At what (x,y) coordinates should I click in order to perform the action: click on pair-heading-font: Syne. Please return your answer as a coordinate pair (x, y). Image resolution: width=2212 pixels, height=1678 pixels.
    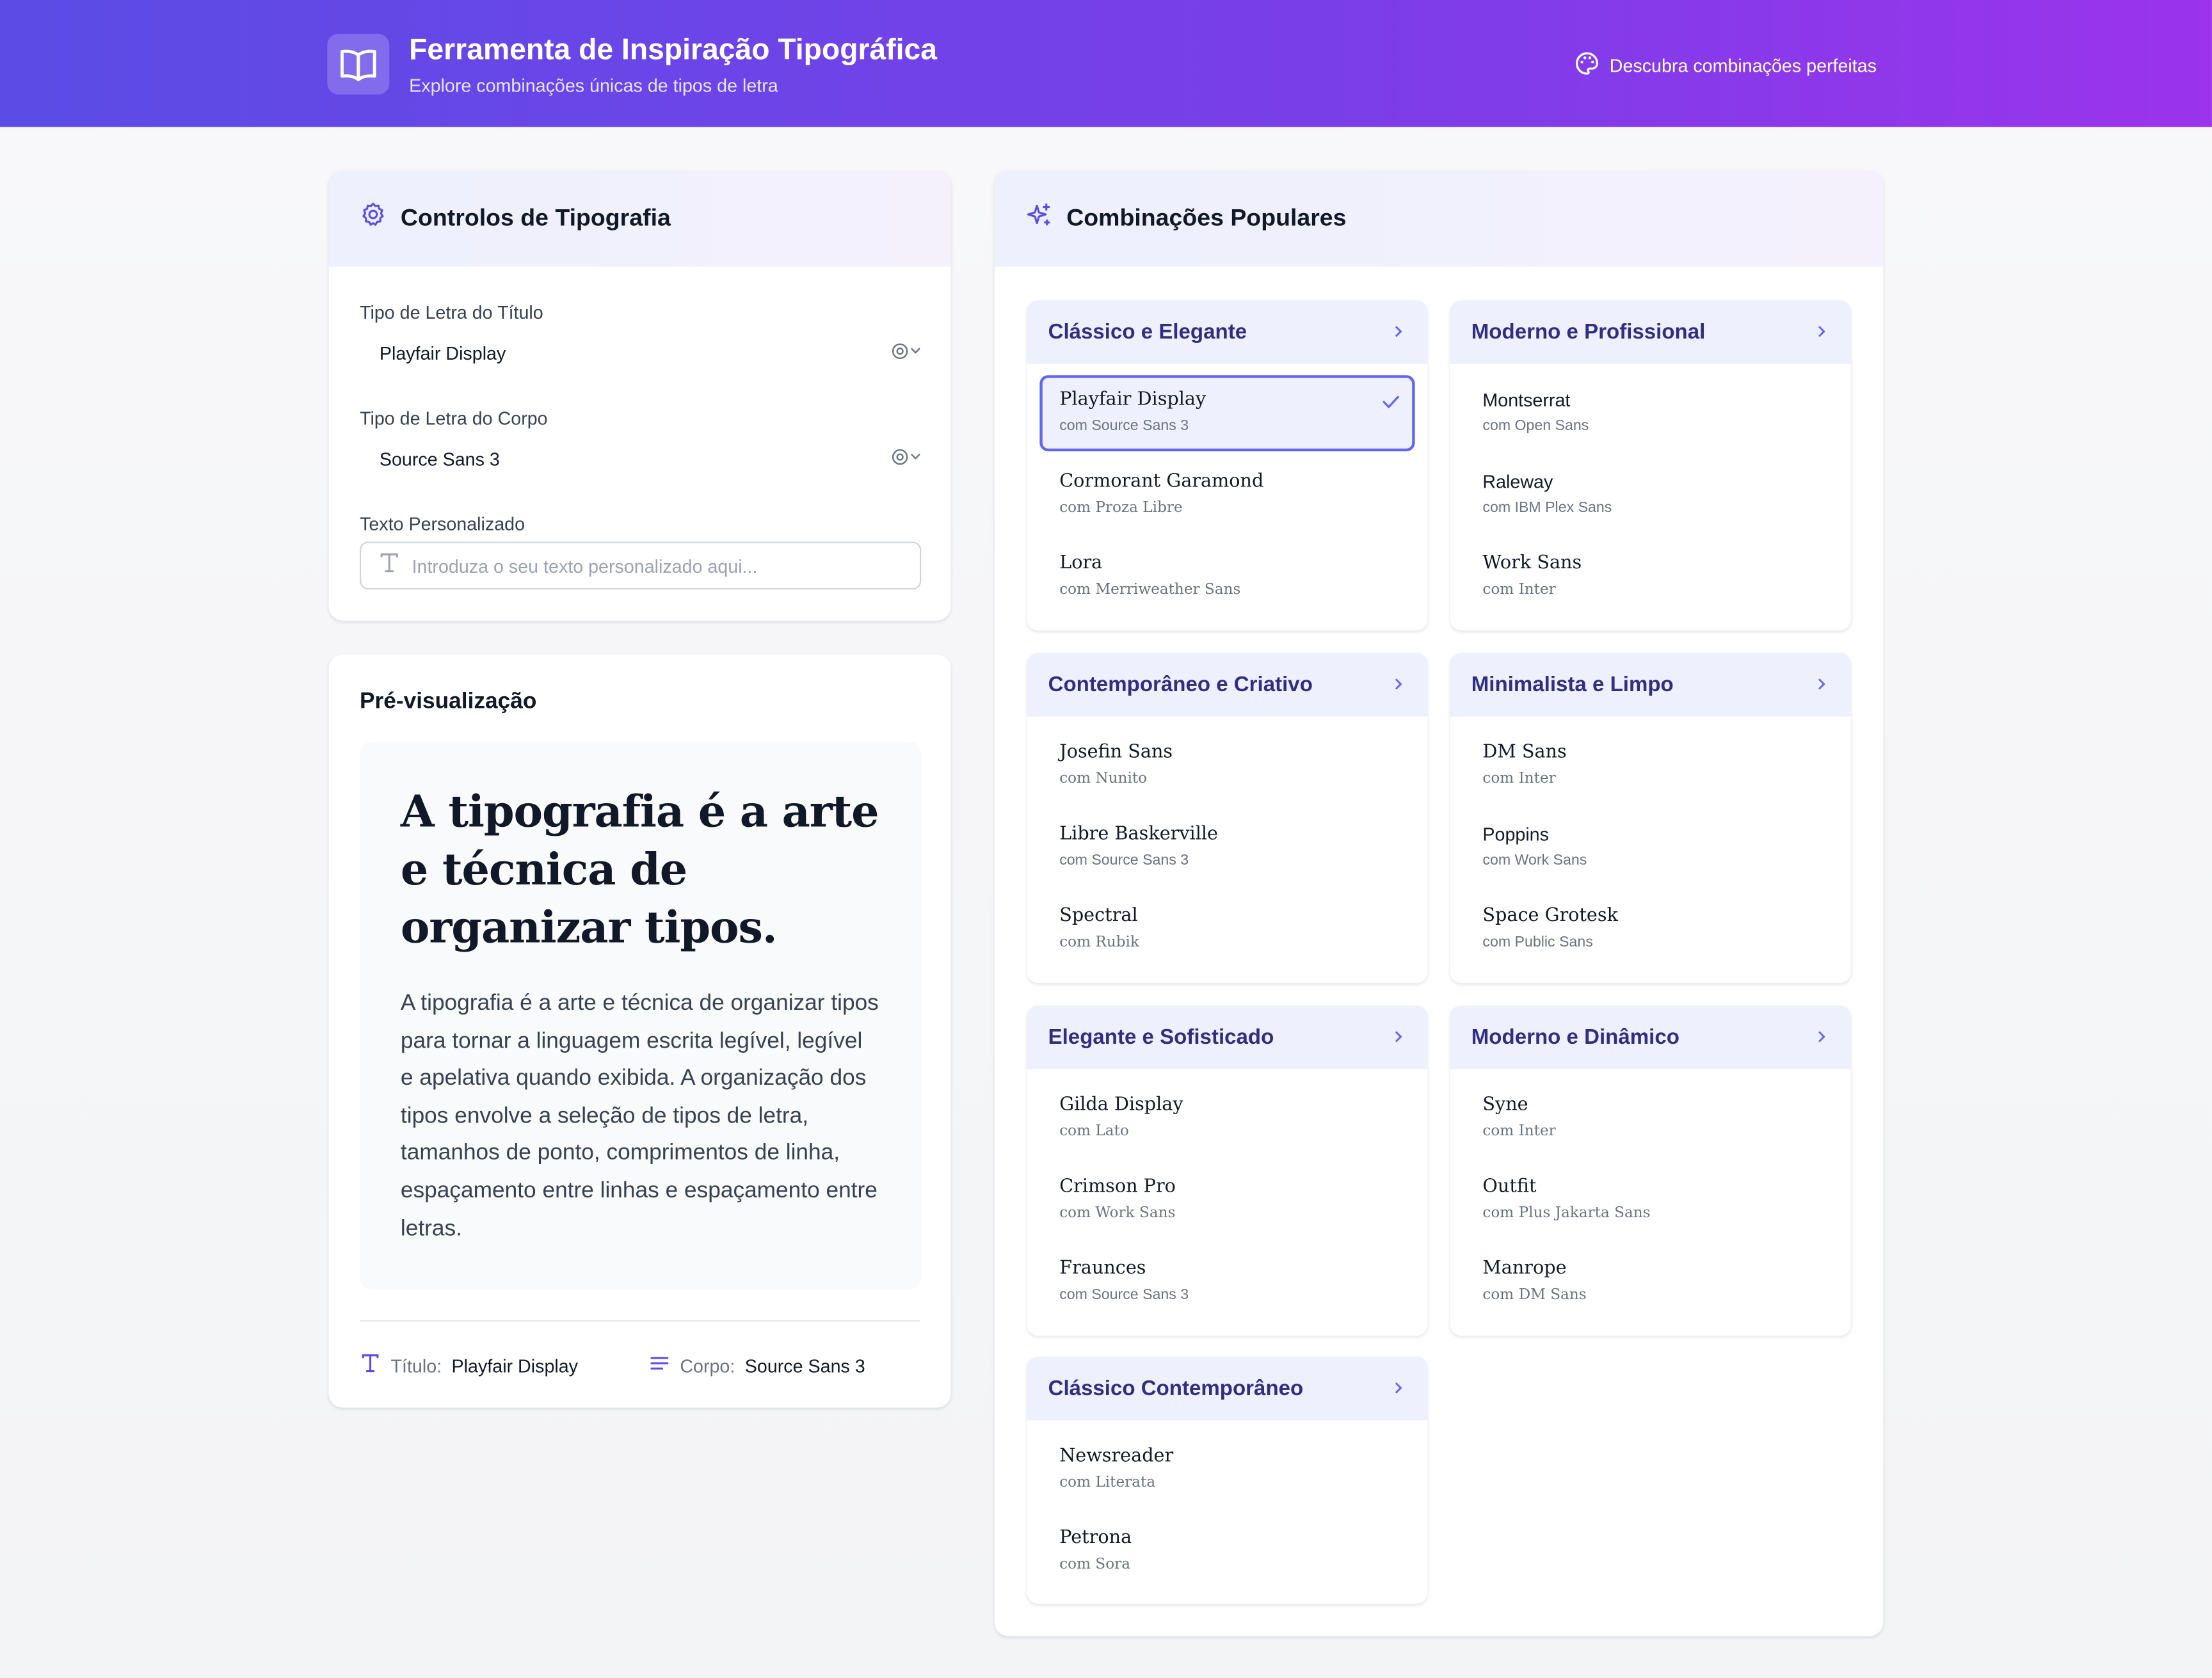
    Looking at the image, I should click on (1505, 1105).